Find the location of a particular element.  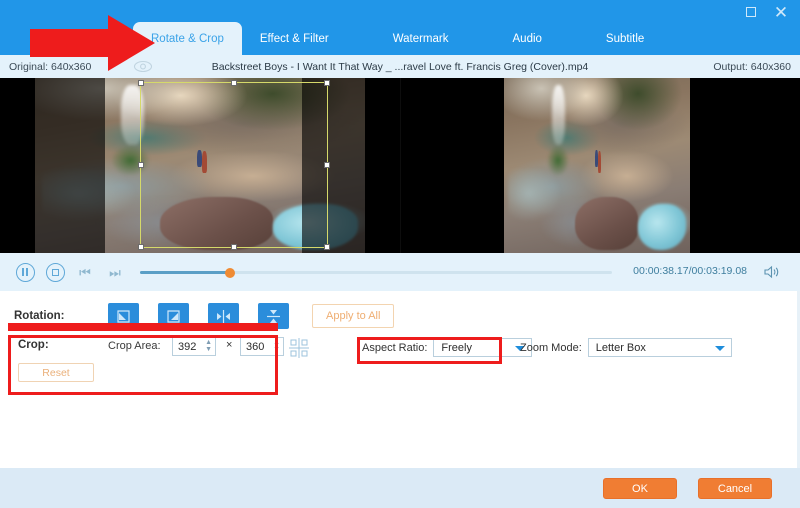

close-icon: ✕ is located at coordinates (781, 12).